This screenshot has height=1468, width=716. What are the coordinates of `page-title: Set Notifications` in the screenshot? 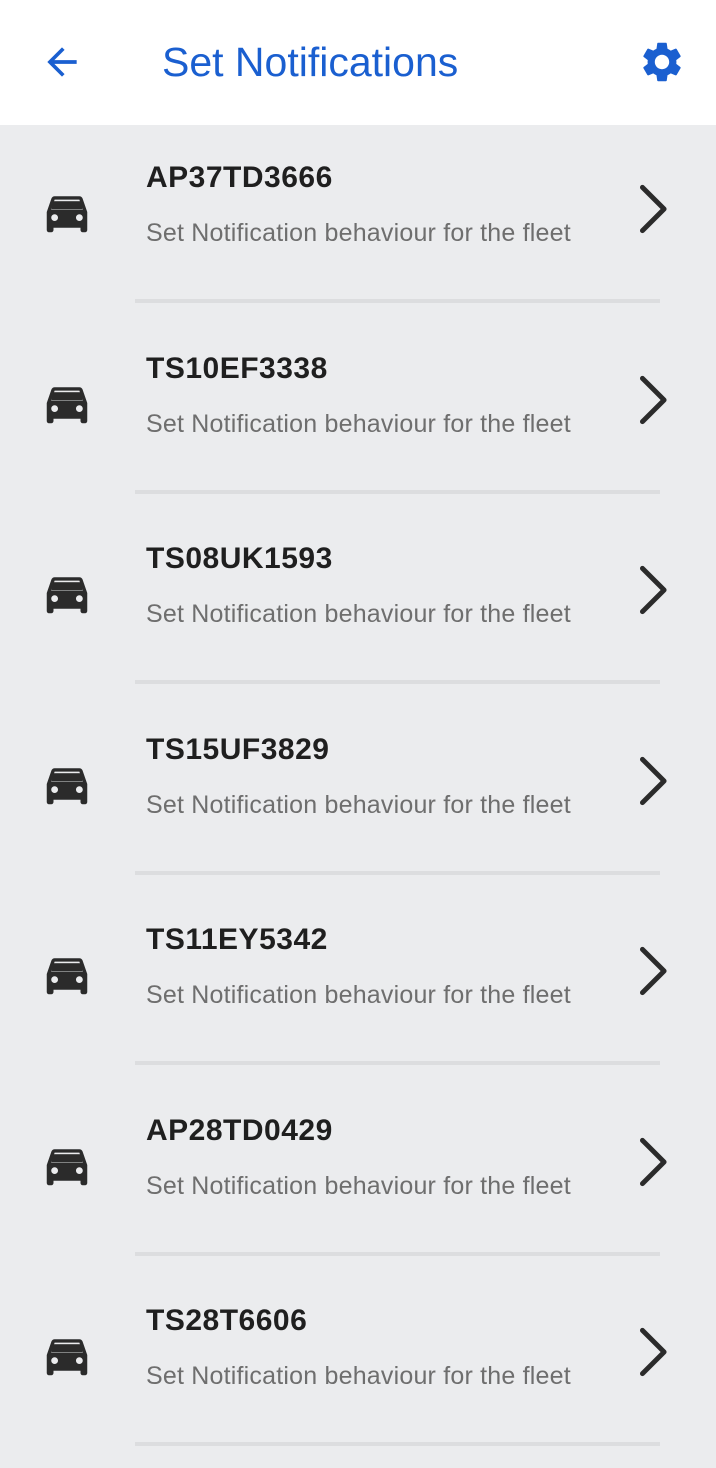 It's located at (310, 62).